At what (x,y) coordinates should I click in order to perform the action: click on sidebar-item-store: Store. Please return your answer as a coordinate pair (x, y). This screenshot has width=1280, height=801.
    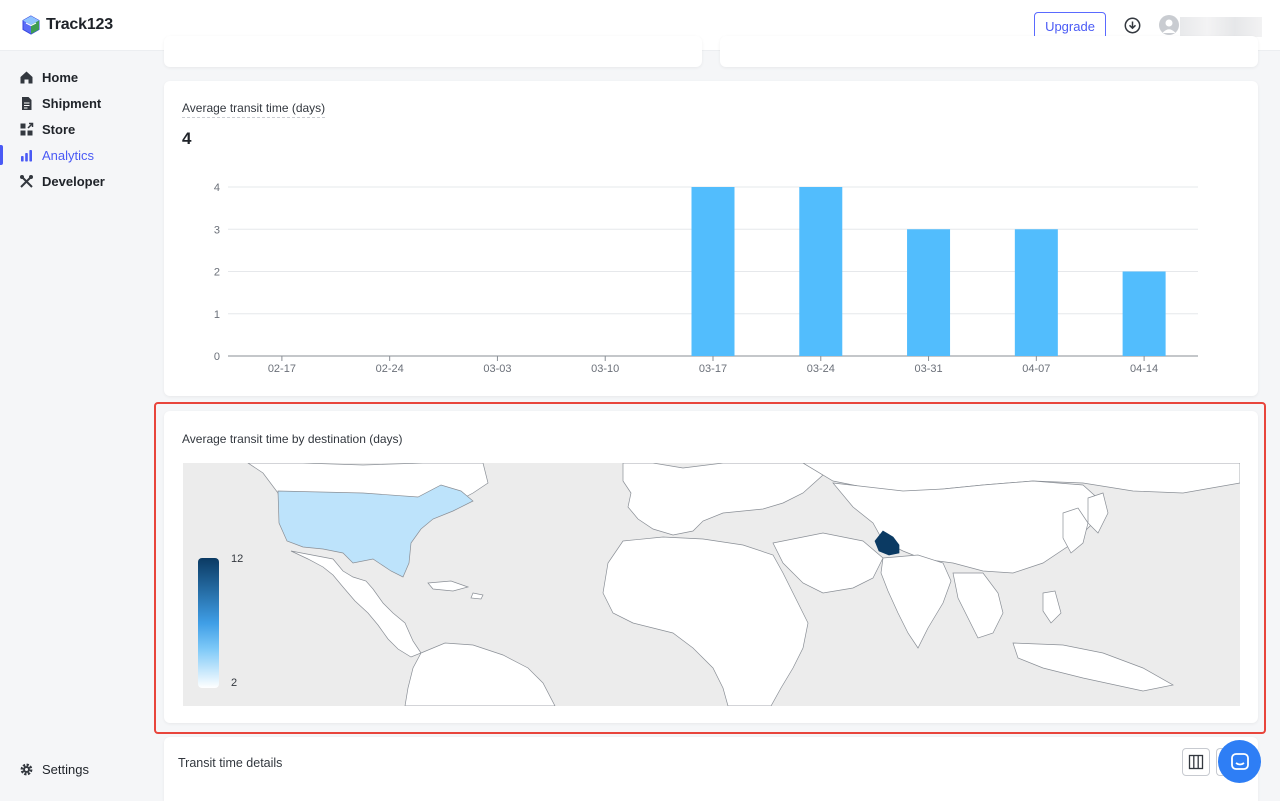
    Looking at the image, I should click on (71, 129).